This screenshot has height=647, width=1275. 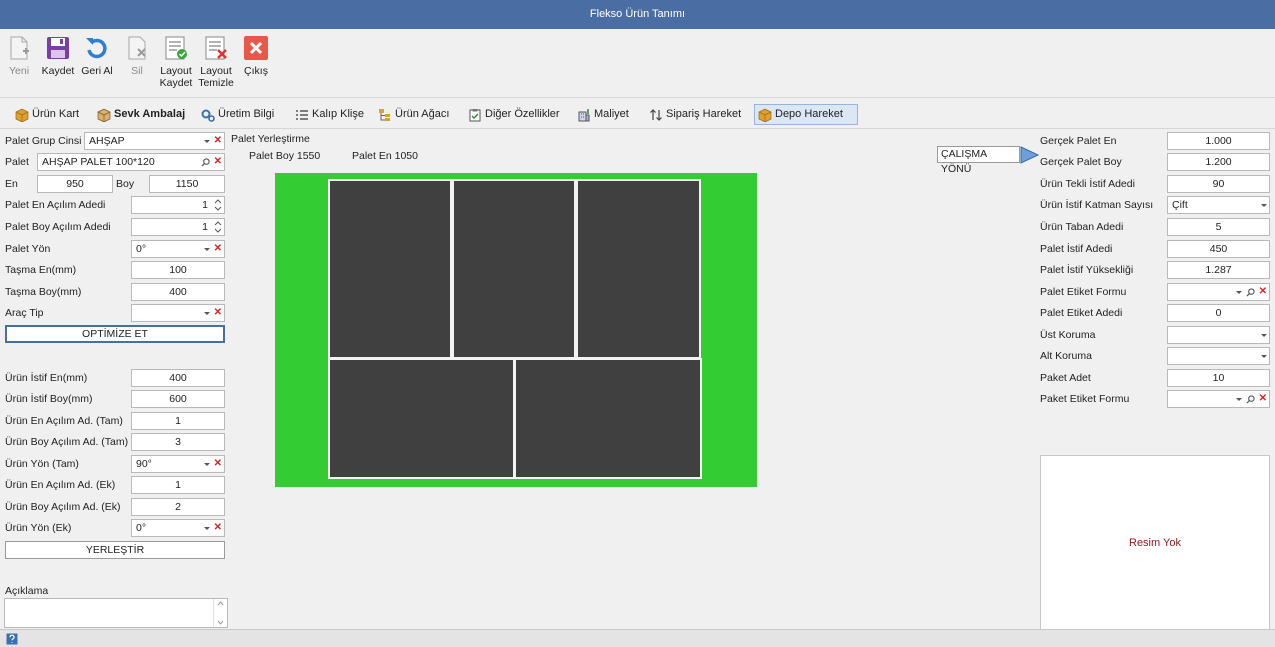 What do you see at coordinates (178, 421) in the screenshot?
I see `urun-en-acilim-tam-input: 1` at bounding box center [178, 421].